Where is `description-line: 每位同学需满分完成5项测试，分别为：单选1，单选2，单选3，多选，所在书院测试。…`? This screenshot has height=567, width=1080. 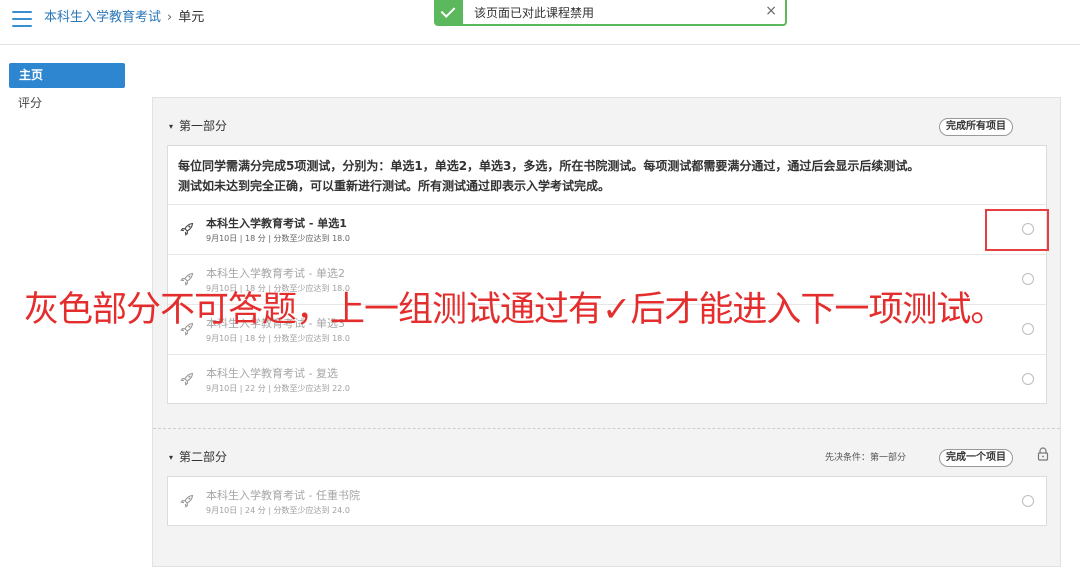 description-line: 每位同学需满分完成5项测试，分别为：单选1，单选2，单选3，多选，所在书院测试。… is located at coordinates (549, 166).